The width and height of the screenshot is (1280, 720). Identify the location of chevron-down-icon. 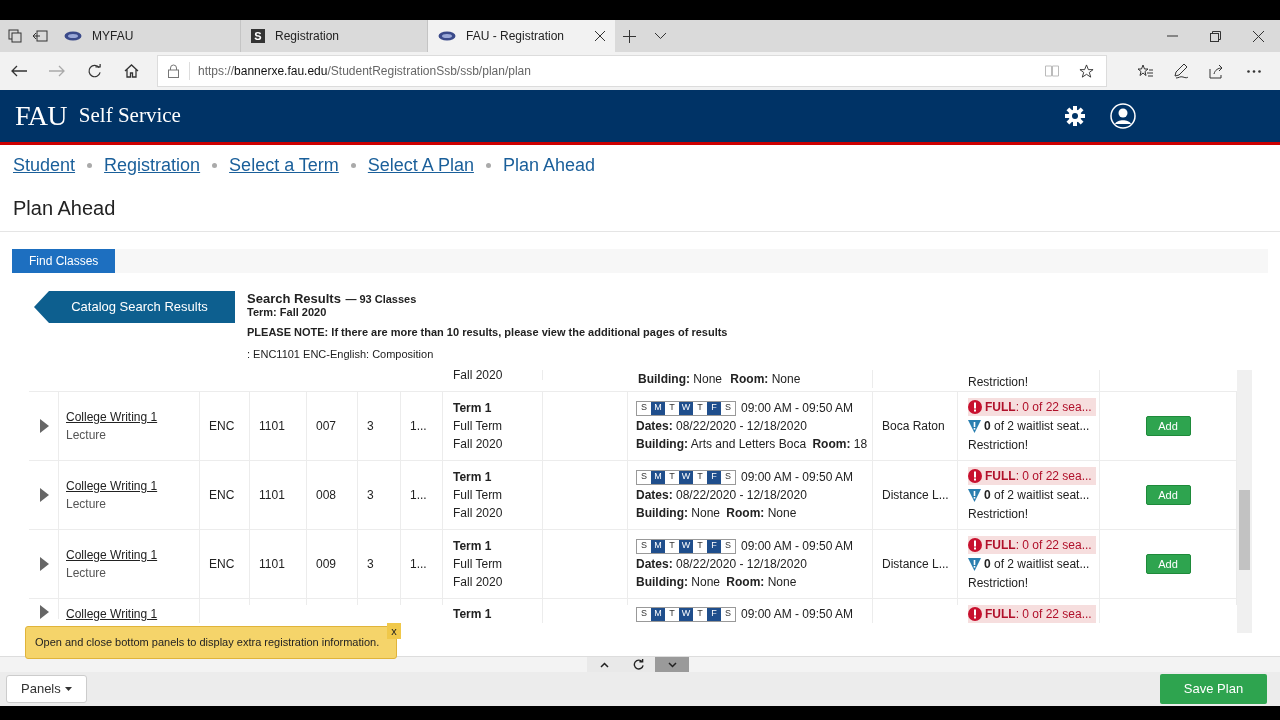
(660, 36).